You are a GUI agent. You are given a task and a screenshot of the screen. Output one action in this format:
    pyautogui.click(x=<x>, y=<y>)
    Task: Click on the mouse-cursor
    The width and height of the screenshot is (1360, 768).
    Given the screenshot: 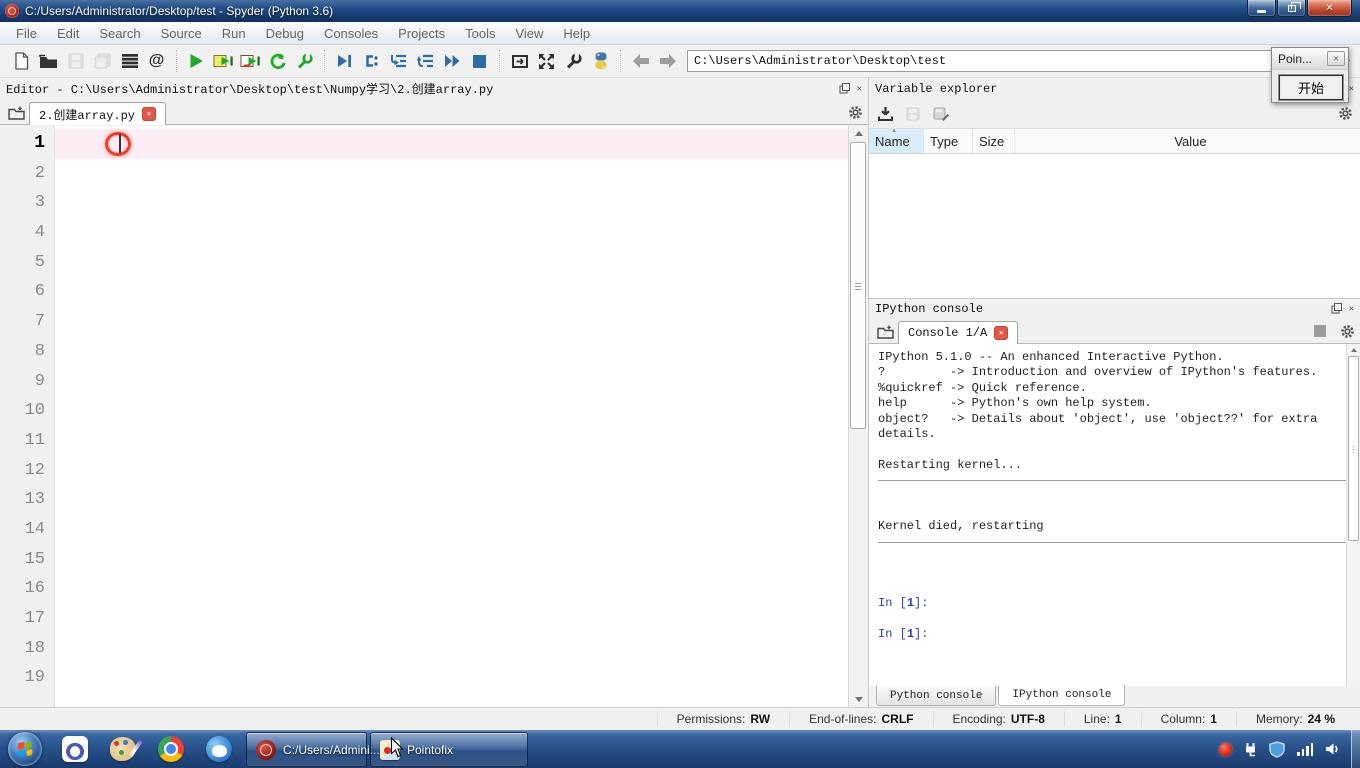 What is the action you would take?
    pyautogui.click(x=397, y=747)
    